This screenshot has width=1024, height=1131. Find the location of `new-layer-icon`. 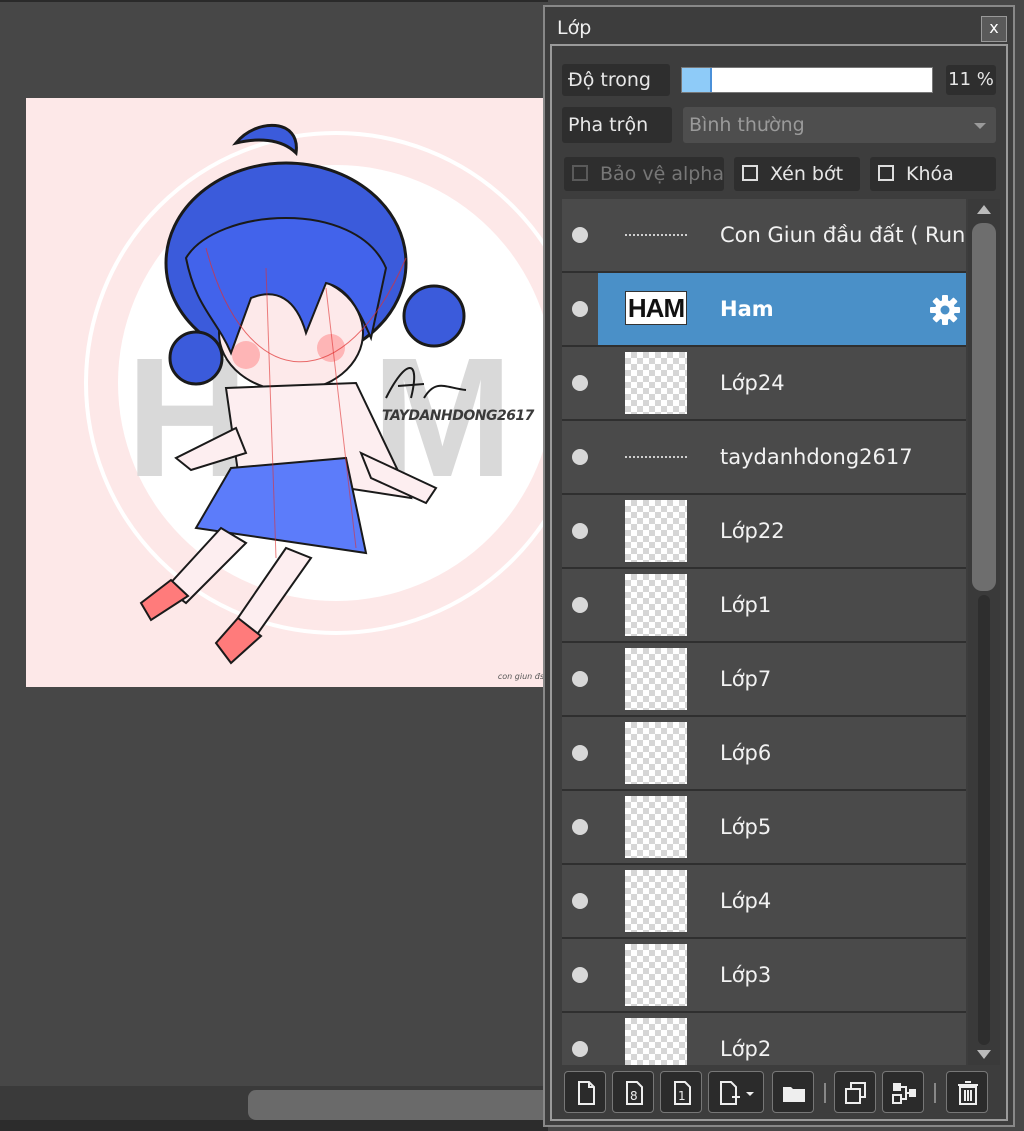

new-layer-icon is located at coordinates (586, 1093).